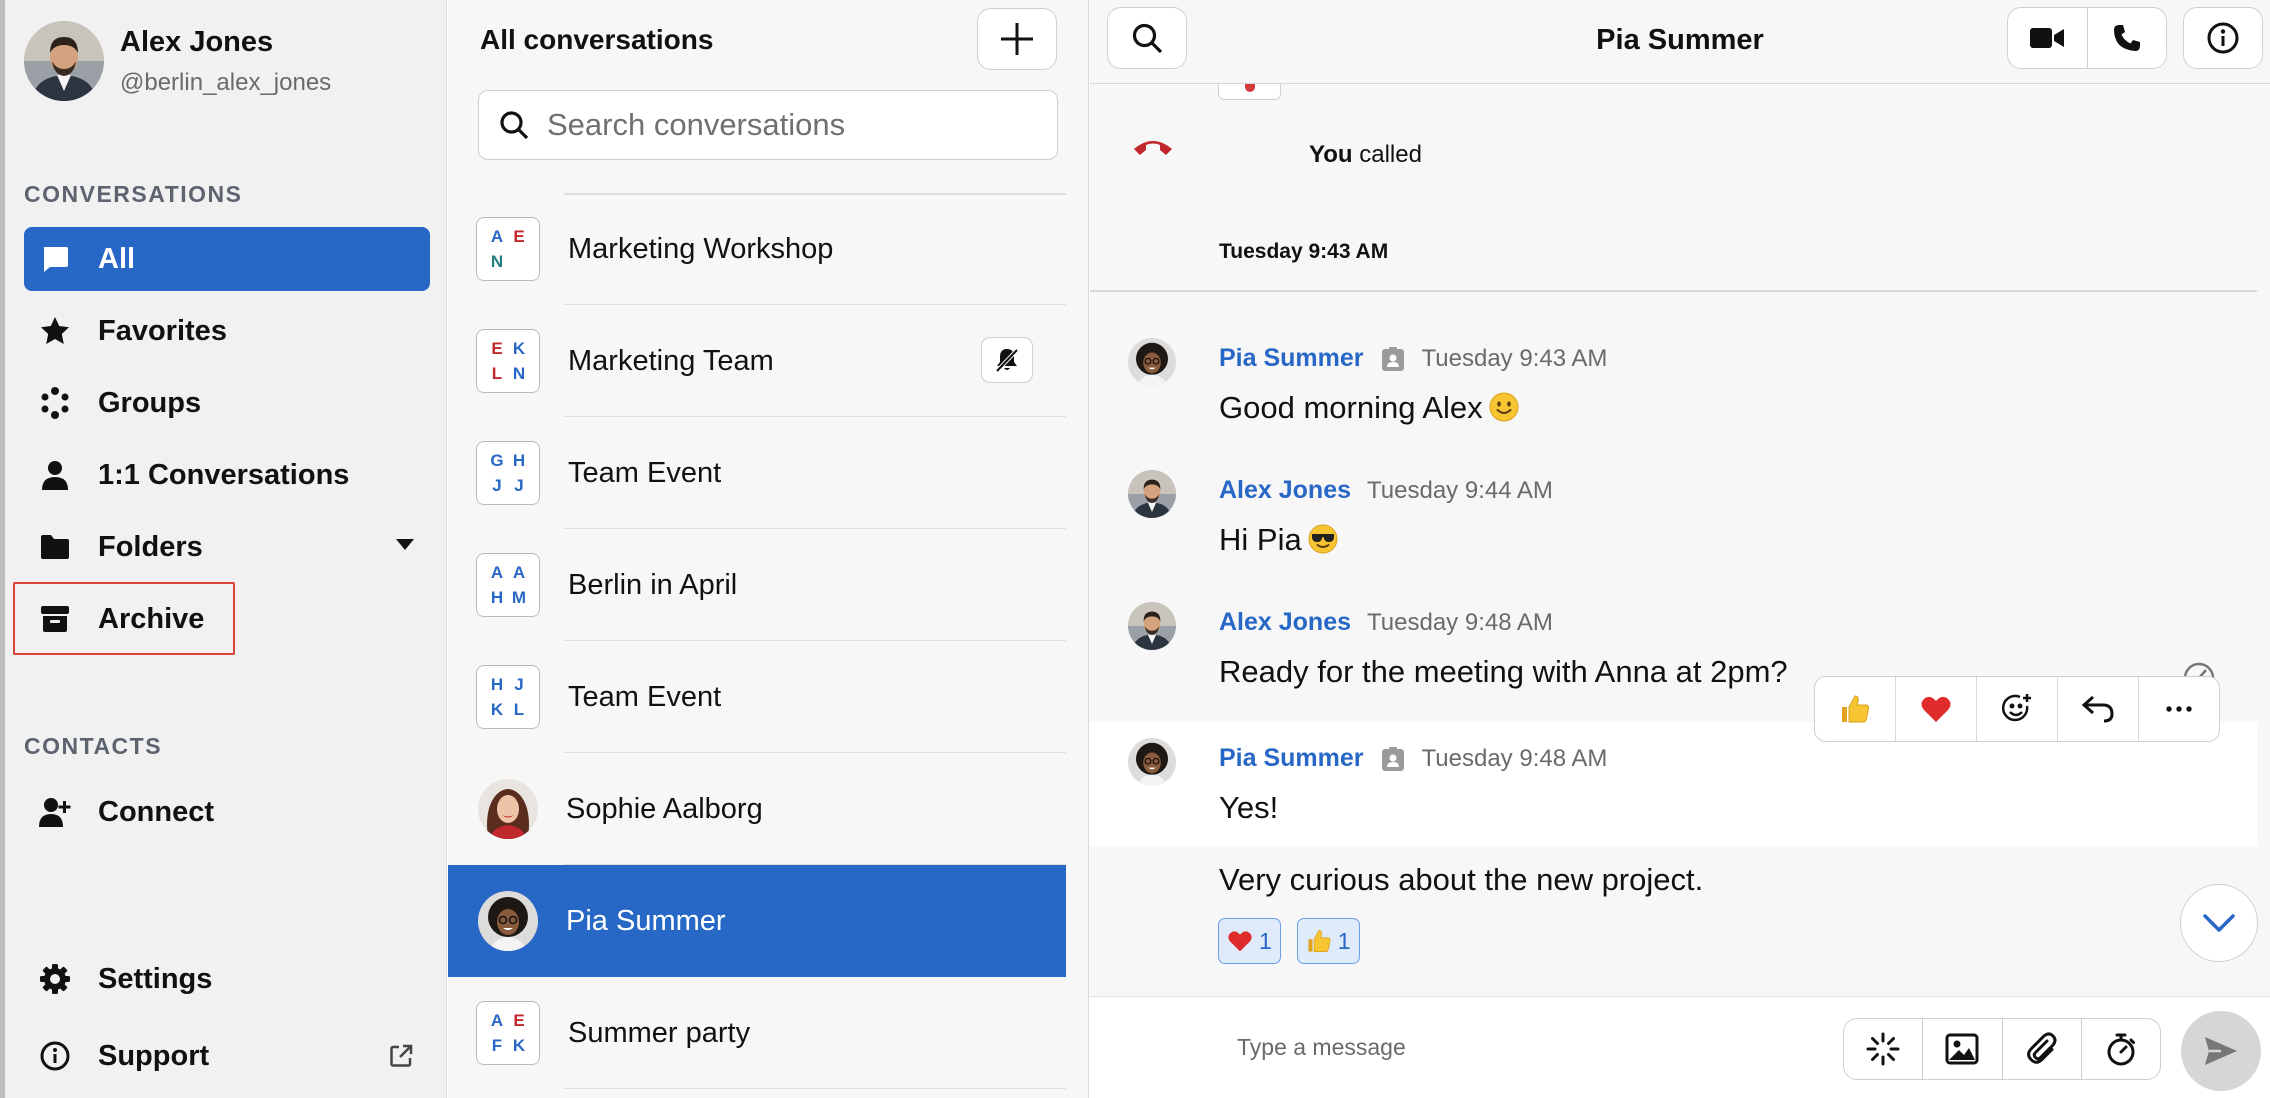  I want to click on reaction-chip-heart: 1, so click(1249, 941).